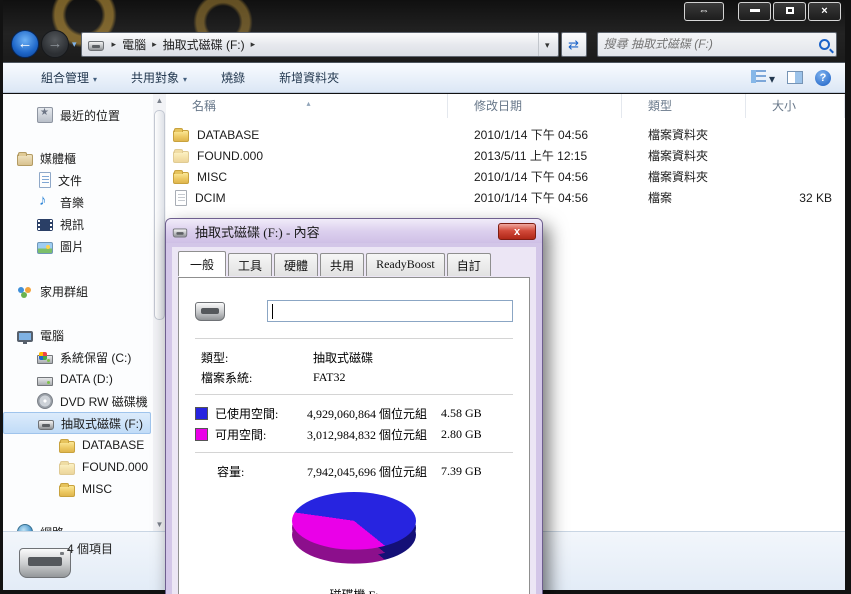 This screenshot has width=851, height=594. I want to click on preview-pane-button, so click(795, 77).